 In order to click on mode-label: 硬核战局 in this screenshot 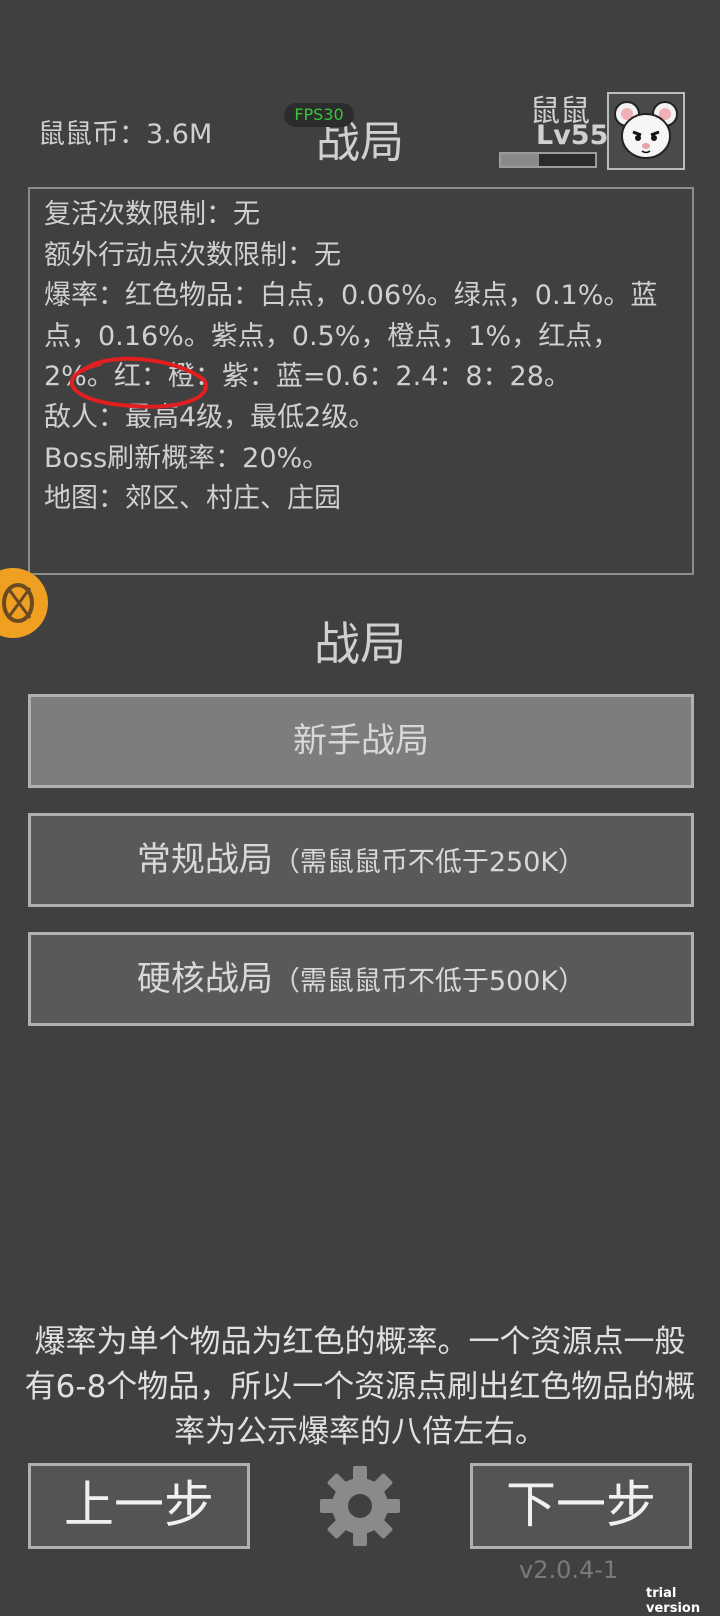, I will do `click(204, 979)`.